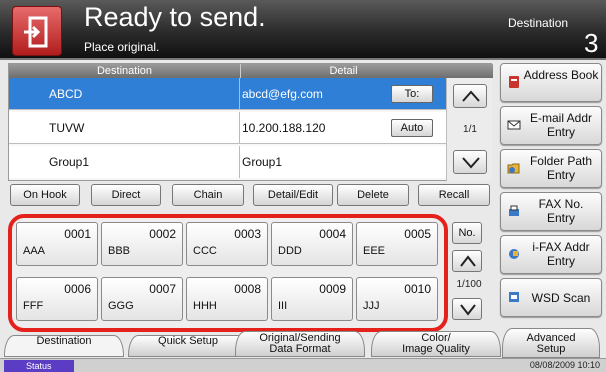  I want to click on tab-label-line2: Setup, so click(551, 349).